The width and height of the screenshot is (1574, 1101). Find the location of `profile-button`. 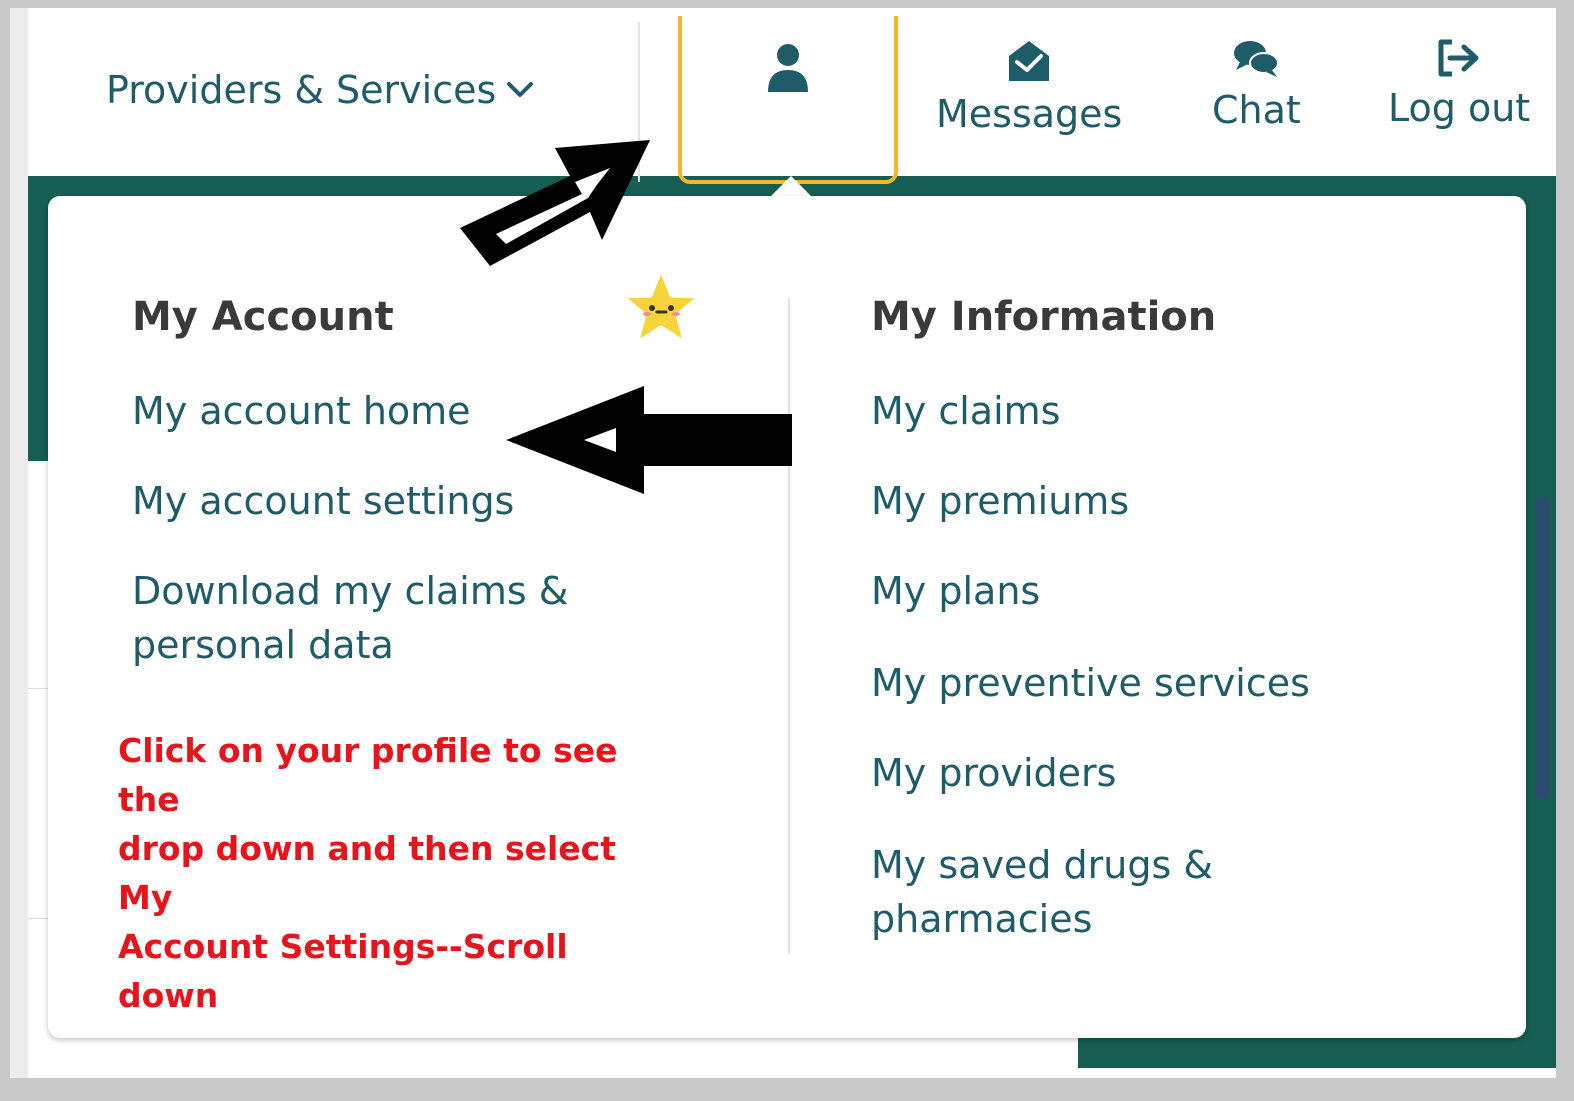

profile-button is located at coordinates (788, 100).